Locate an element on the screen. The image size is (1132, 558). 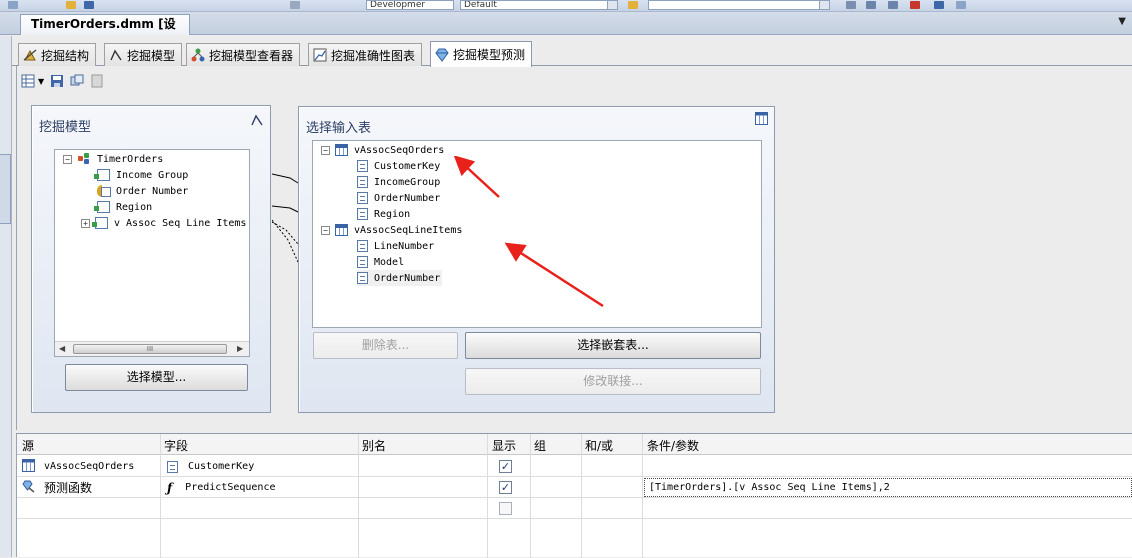
horizontal-scrollbar: ◀ III ▶ is located at coordinates (152, 348).